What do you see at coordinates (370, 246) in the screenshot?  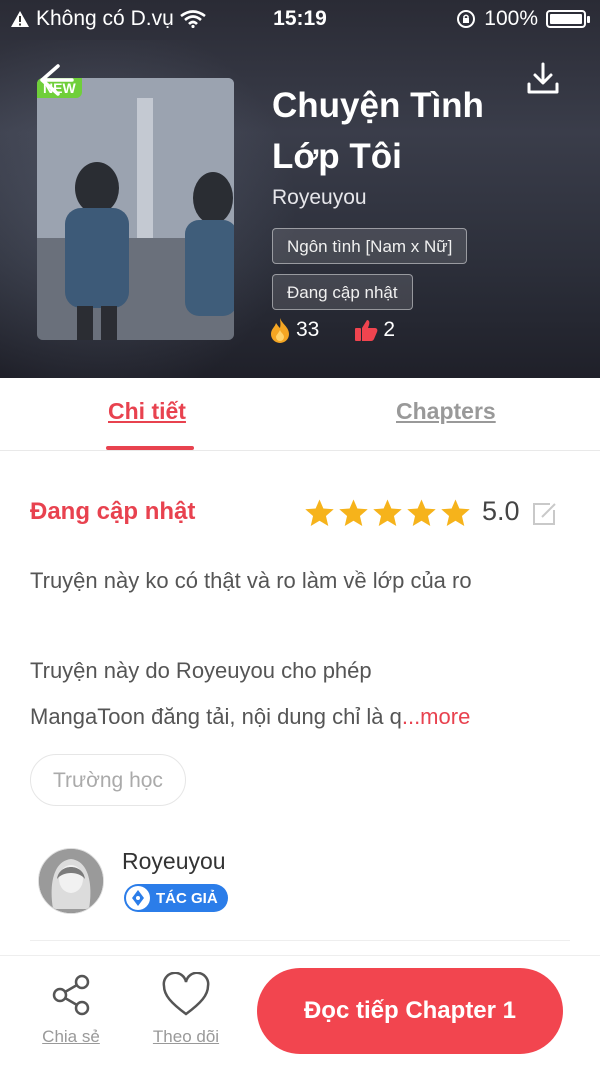 I see `genre-tag: Ngôn tình [Nam x Nữ]` at bounding box center [370, 246].